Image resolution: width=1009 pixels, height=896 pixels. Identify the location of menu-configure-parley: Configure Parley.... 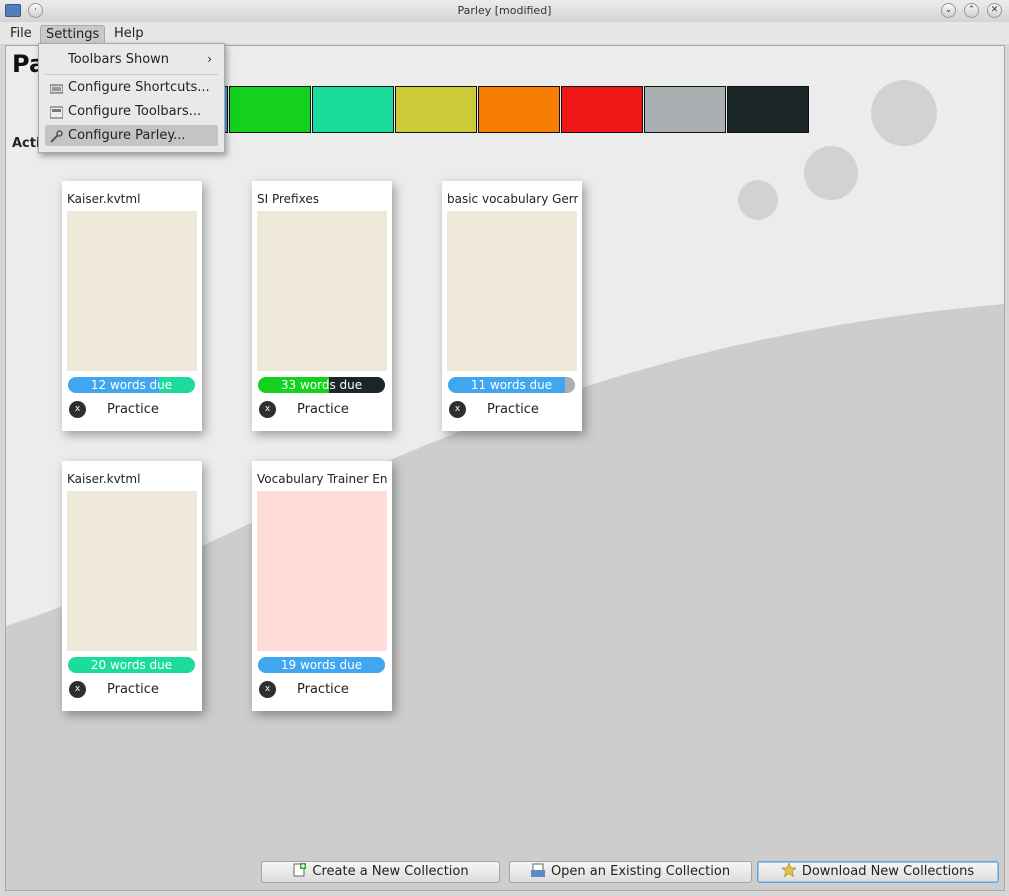
(131, 135).